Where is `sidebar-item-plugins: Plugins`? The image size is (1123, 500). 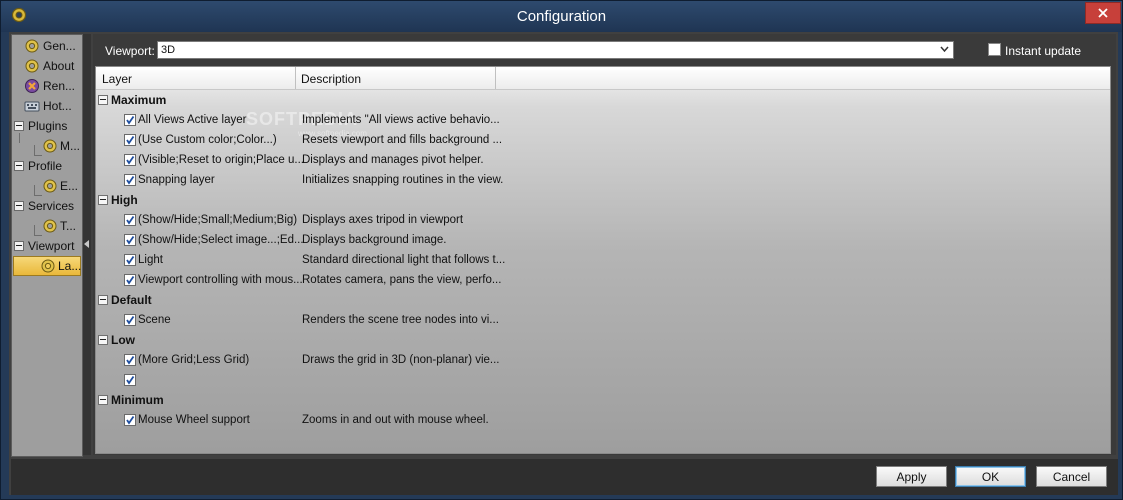
sidebar-item-plugins: Plugins is located at coordinates (47, 126).